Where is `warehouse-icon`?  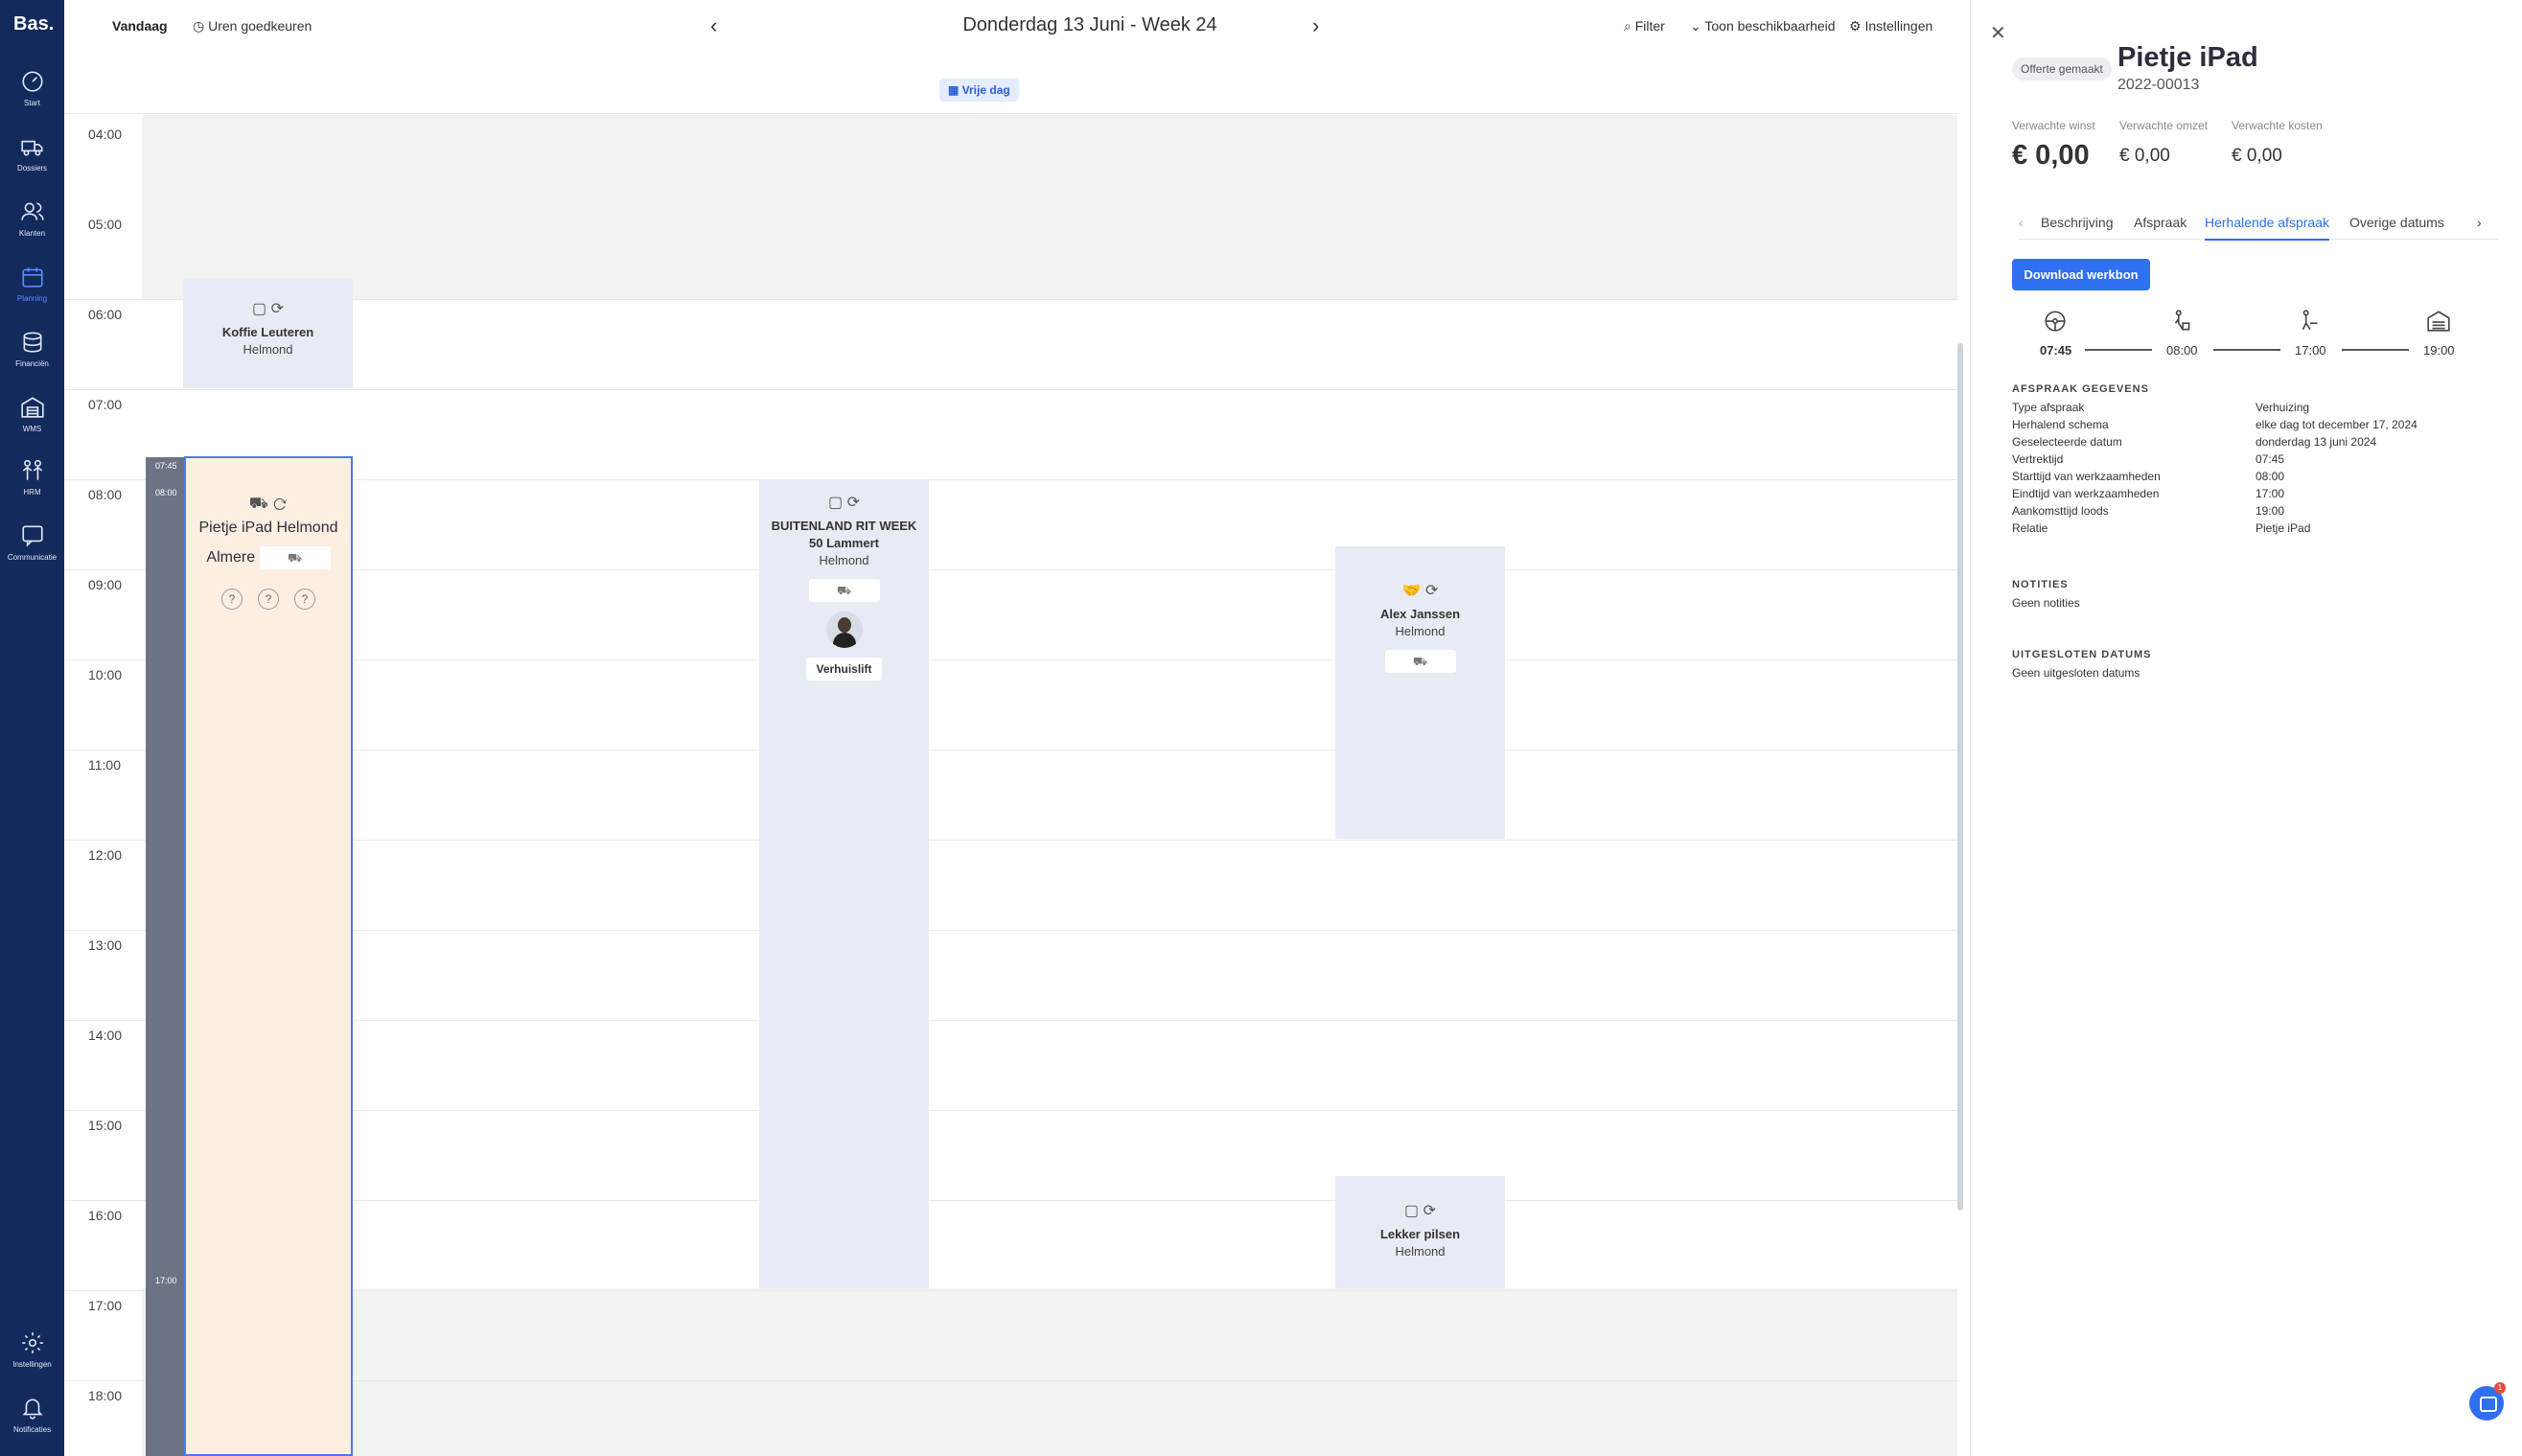
warehouse-icon is located at coordinates (2438, 321).